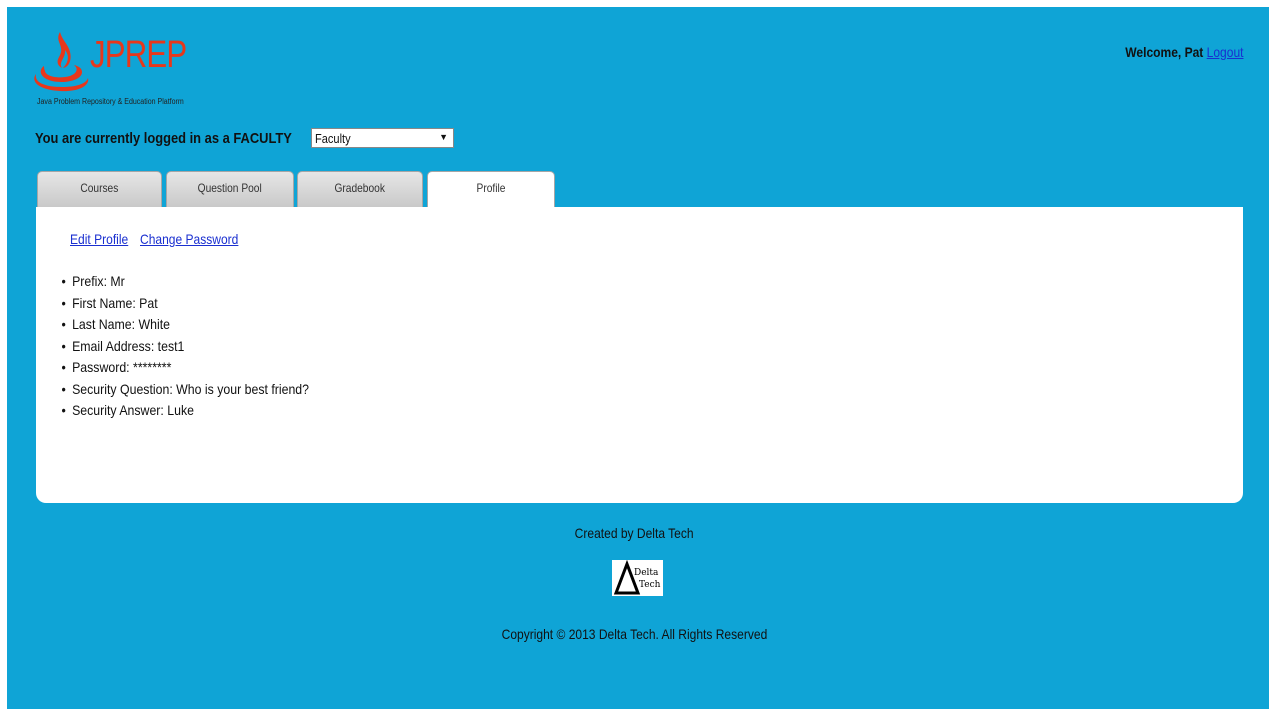 This screenshot has width=1269, height=709. I want to click on edit-profile-link: Edit Profile, so click(99, 239).